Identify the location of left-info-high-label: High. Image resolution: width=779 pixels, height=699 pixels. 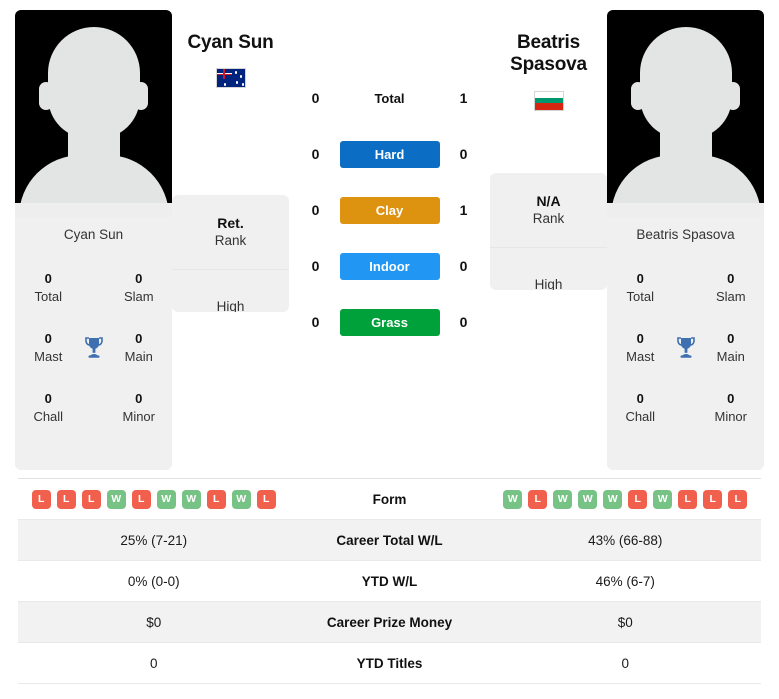
(230, 305).